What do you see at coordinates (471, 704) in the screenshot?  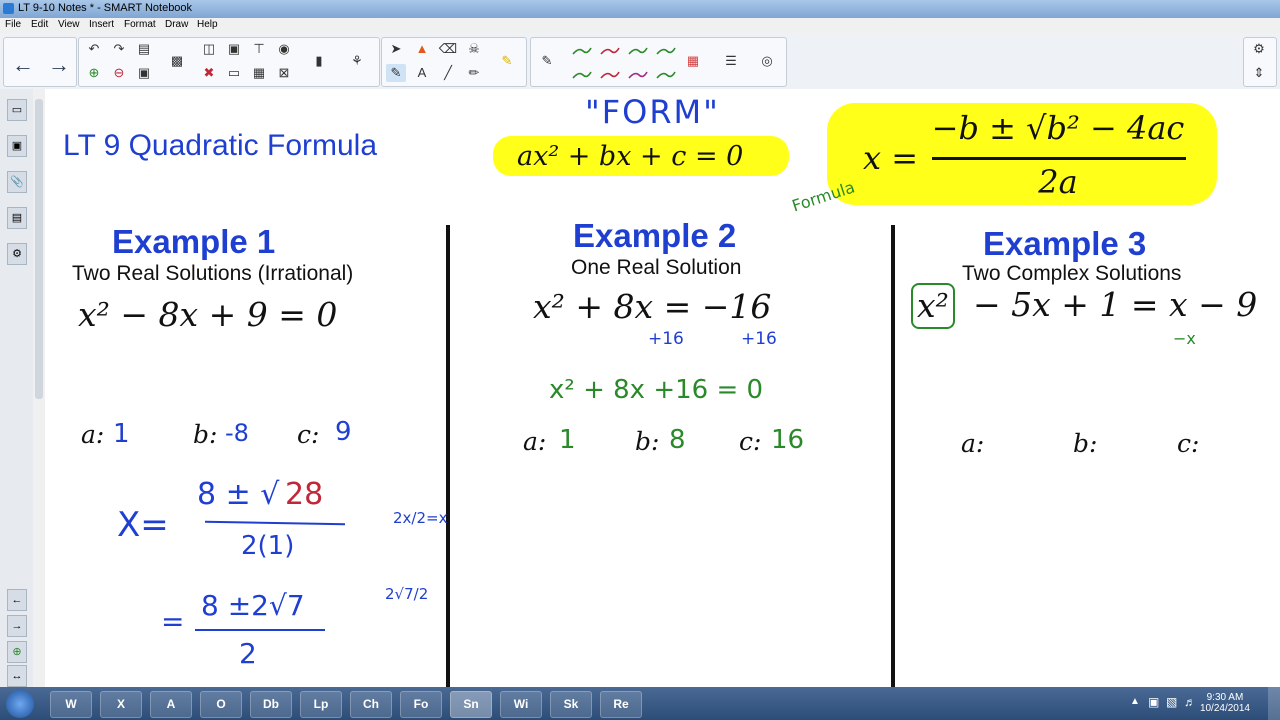 I see `smart-notebook-taskbar-icon: Sn` at bounding box center [471, 704].